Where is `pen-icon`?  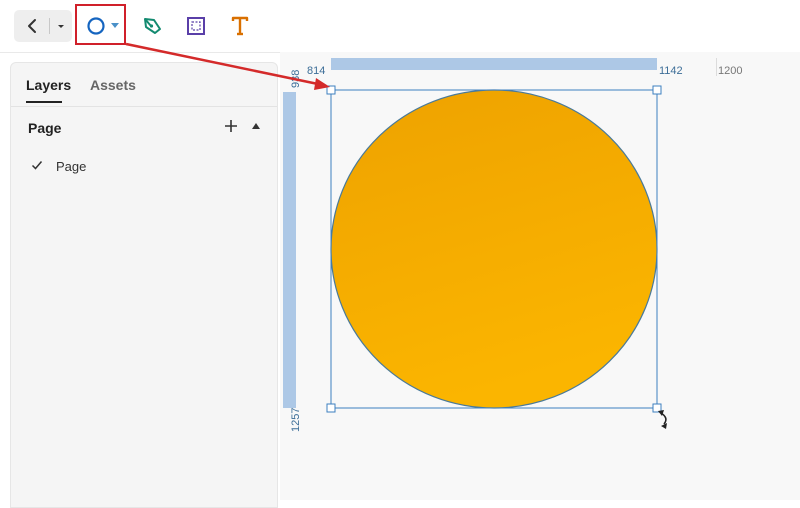 pen-icon is located at coordinates (152, 26).